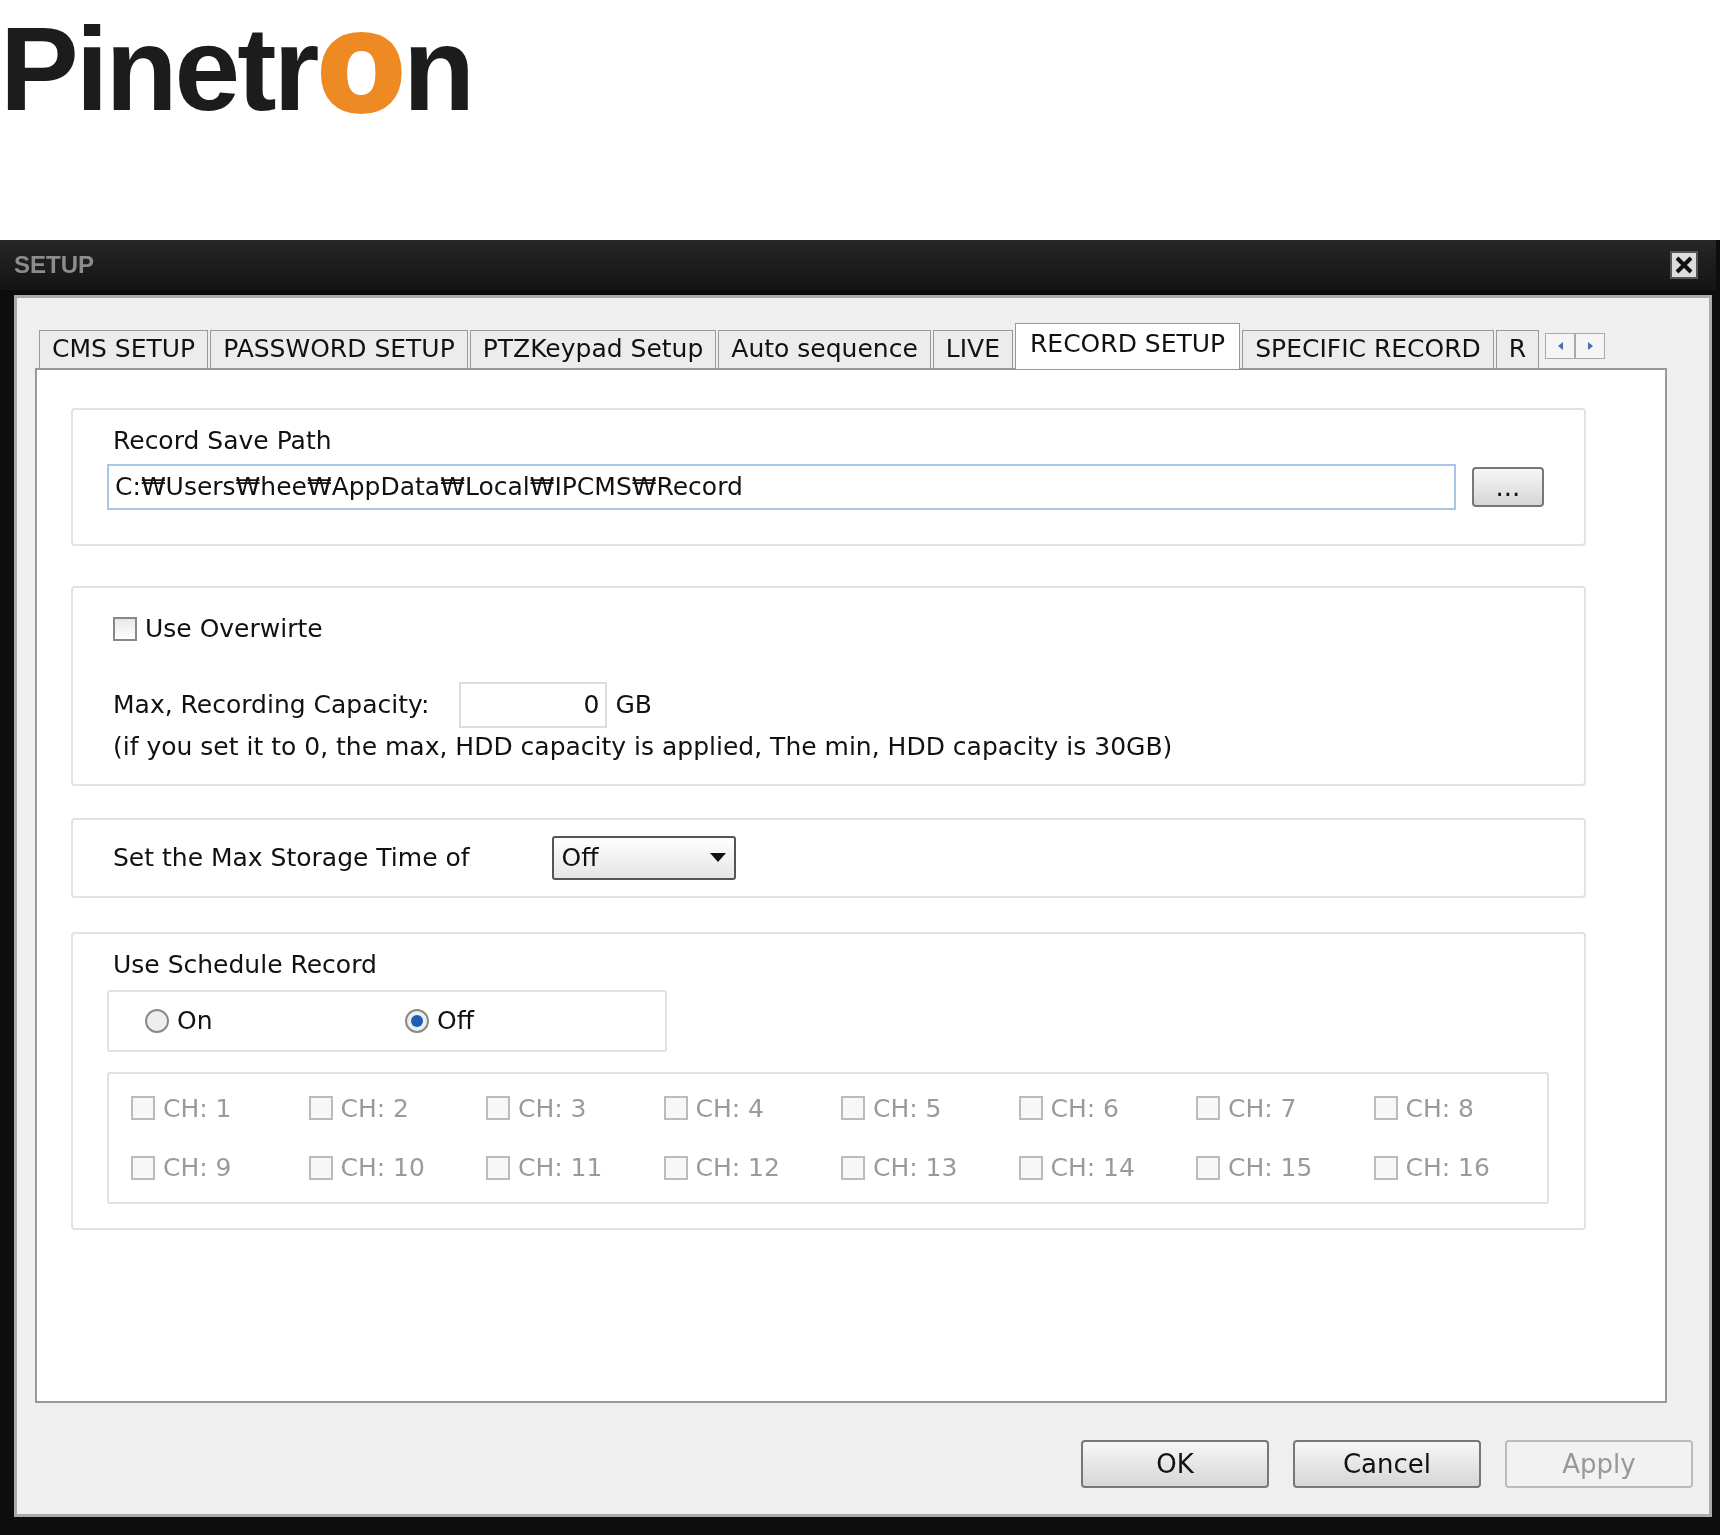  Describe the element at coordinates (1085, 1108) in the screenshot. I see `checkbox-label: CH: 6` at that location.